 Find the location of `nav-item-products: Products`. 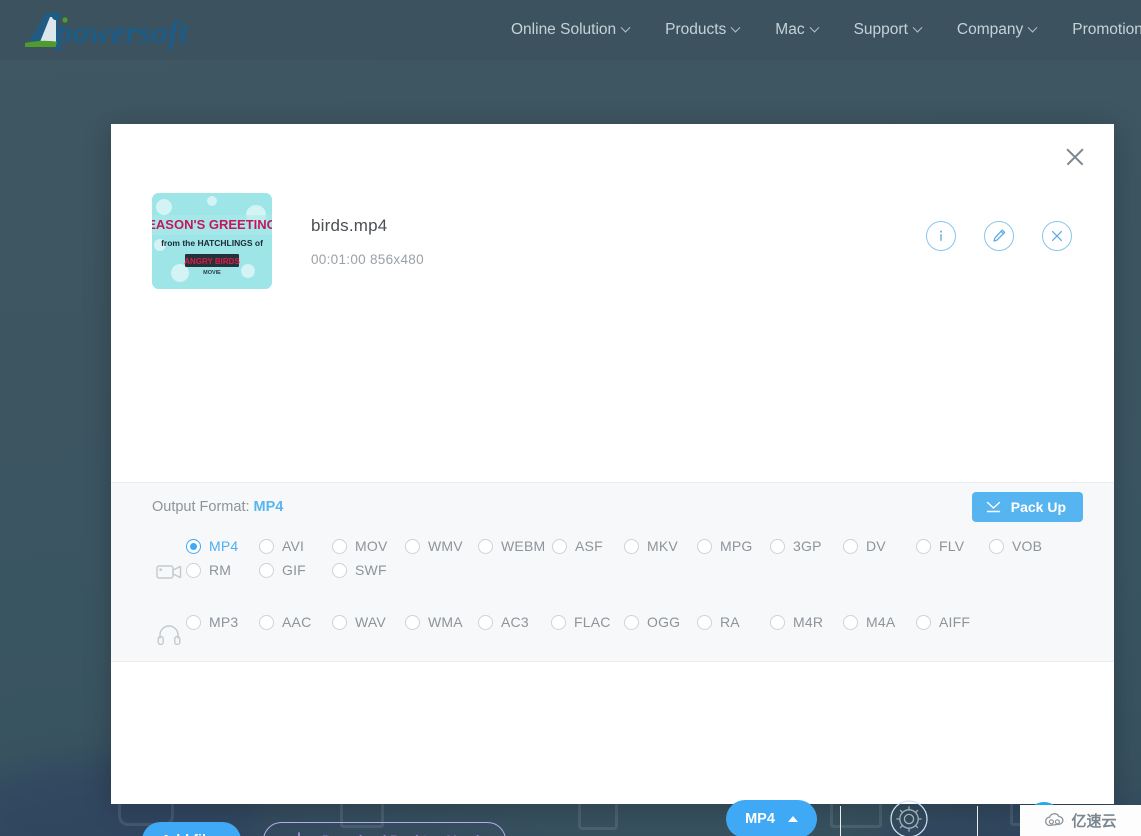

nav-item-products: Products is located at coordinates (703, 30).